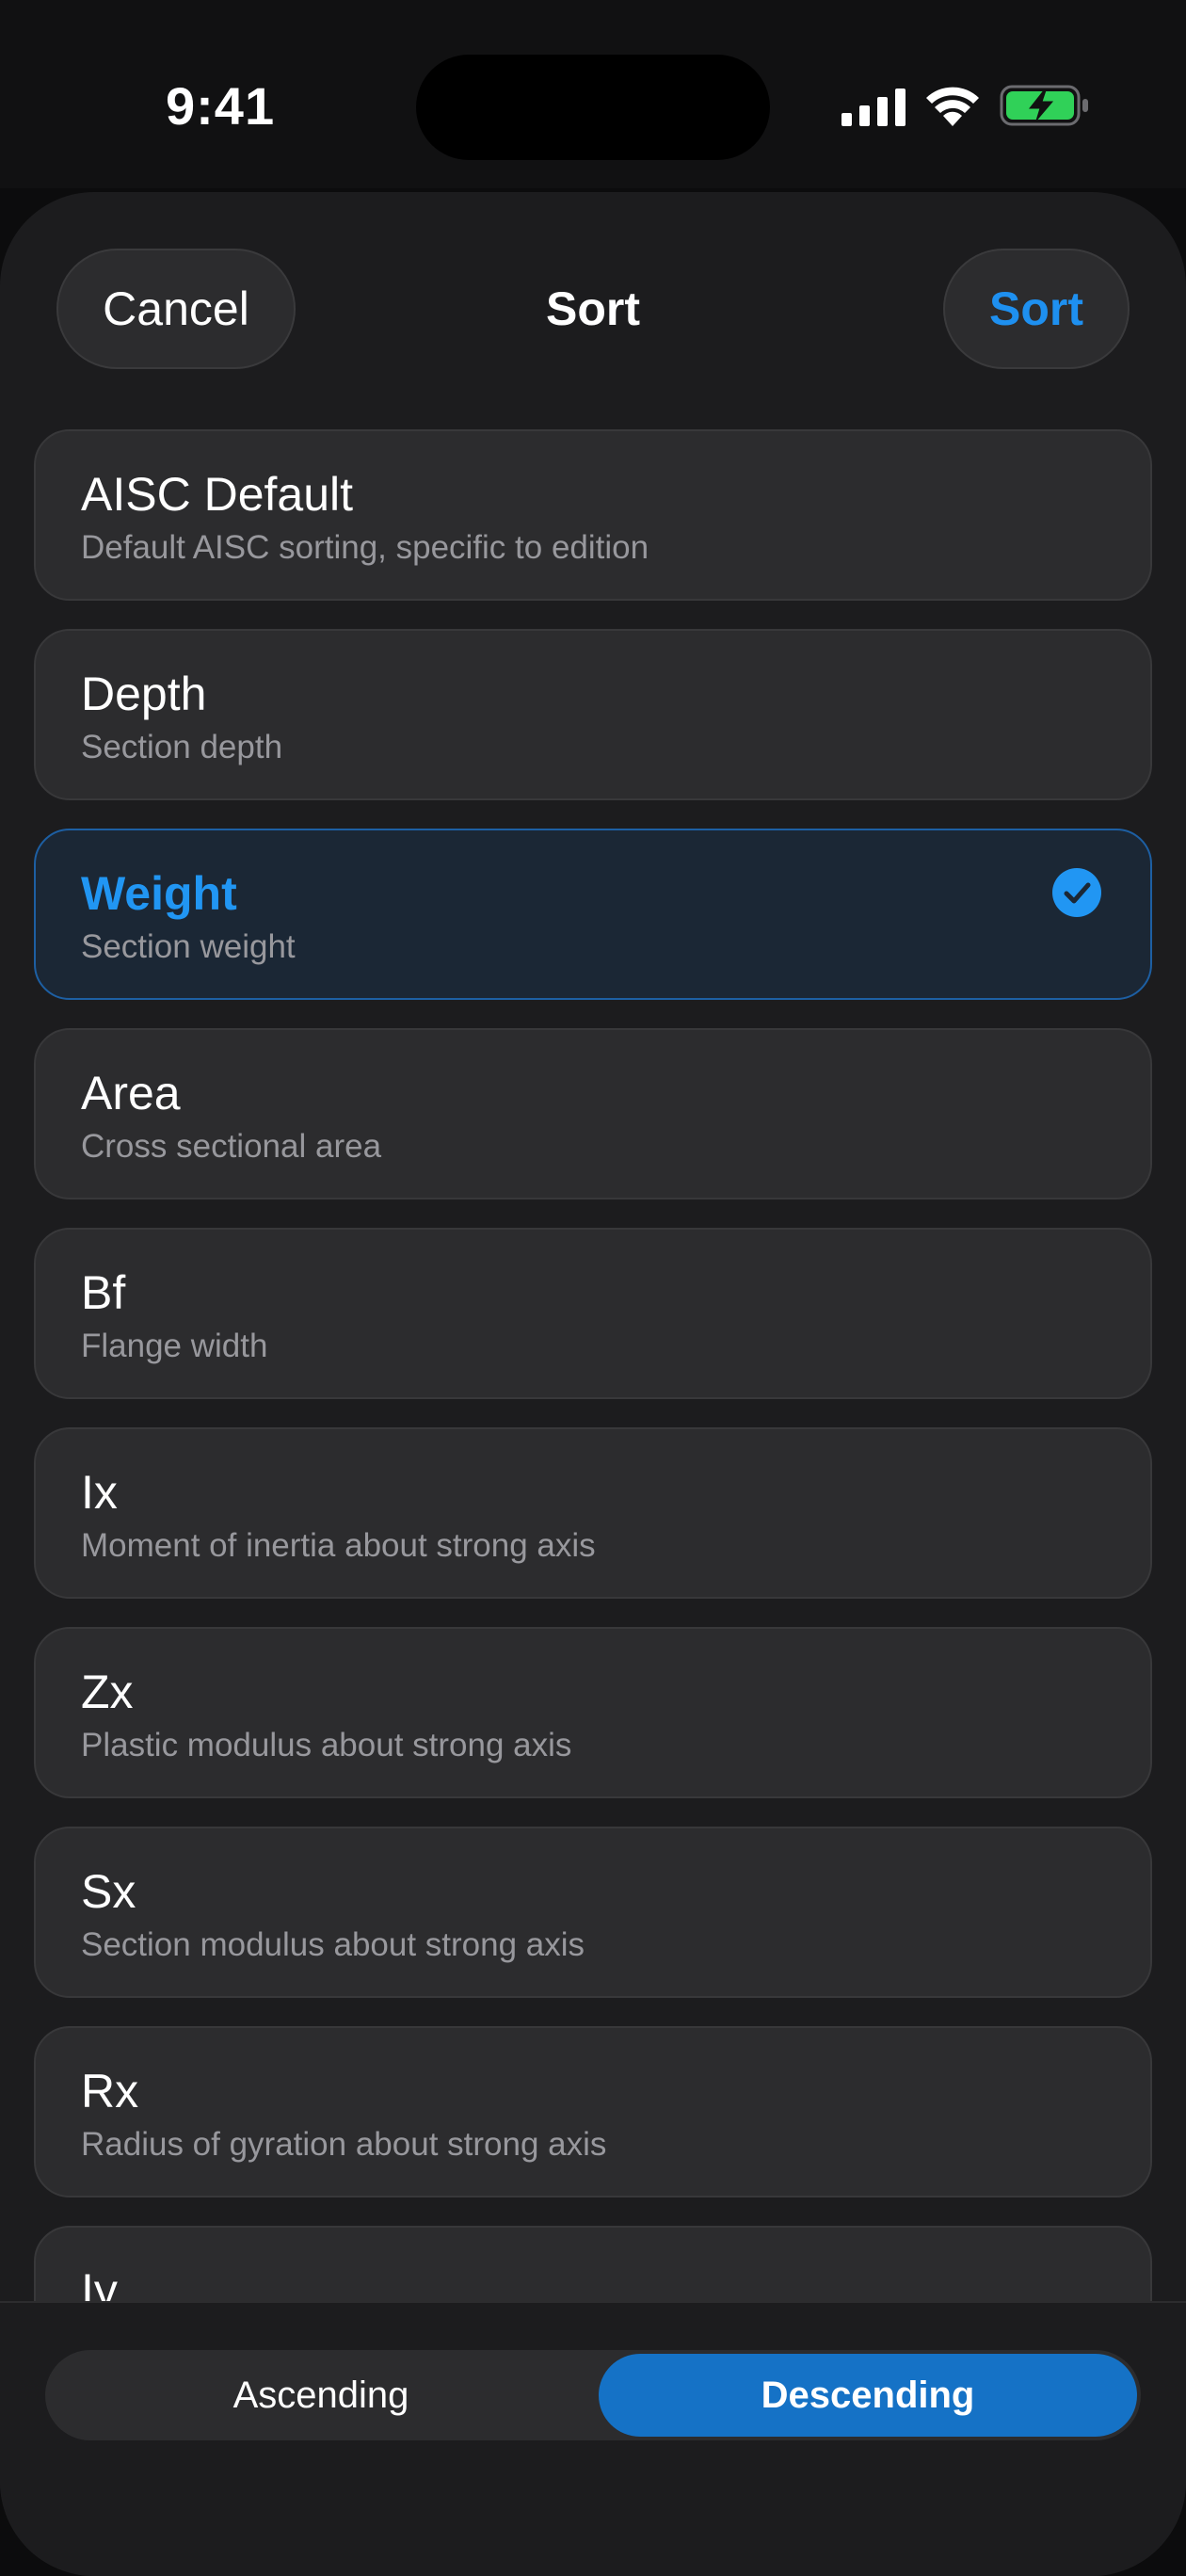 The width and height of the screenshot is (1186, 2576). Describe the element at coordinates (110, 2091) in the screenshot. I see `option-label: Rx` at that location.